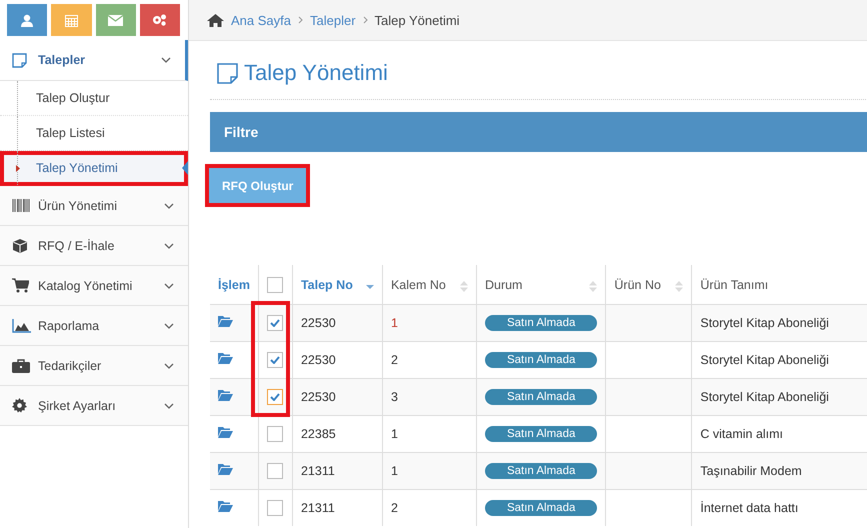 Image resolution: width=867 pixels, height=528 pixels. I want to click on menu-item: Katalog Yönetimi, so click(94, 286).